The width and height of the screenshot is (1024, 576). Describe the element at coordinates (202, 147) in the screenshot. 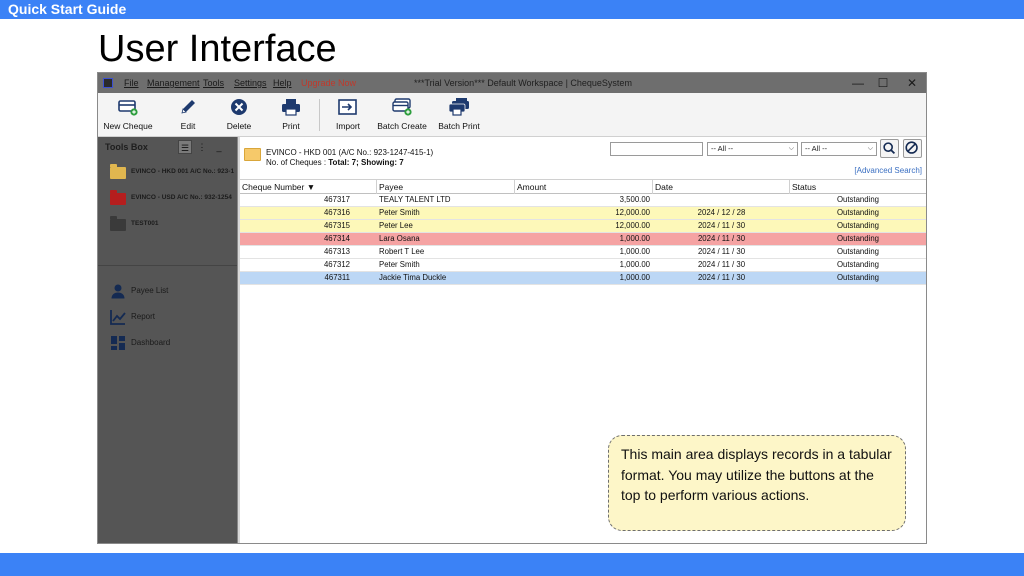

I see `detail-view-icon: ⋮` at that location.